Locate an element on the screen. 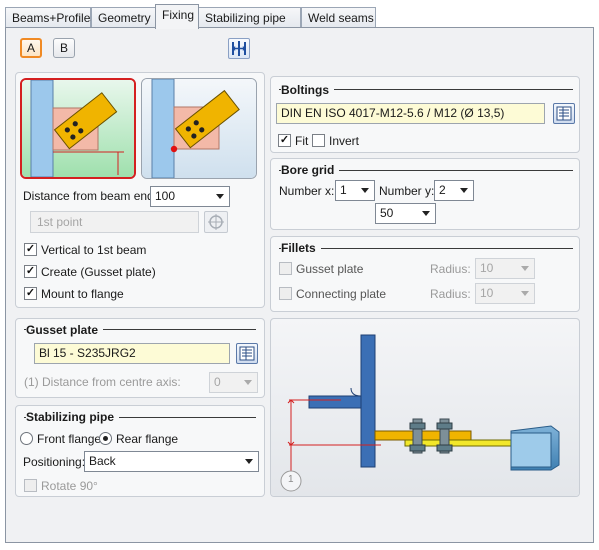 The width and height of the screenshot is (599, 550). variant-b-button: B is located at coordinates (64, 48).